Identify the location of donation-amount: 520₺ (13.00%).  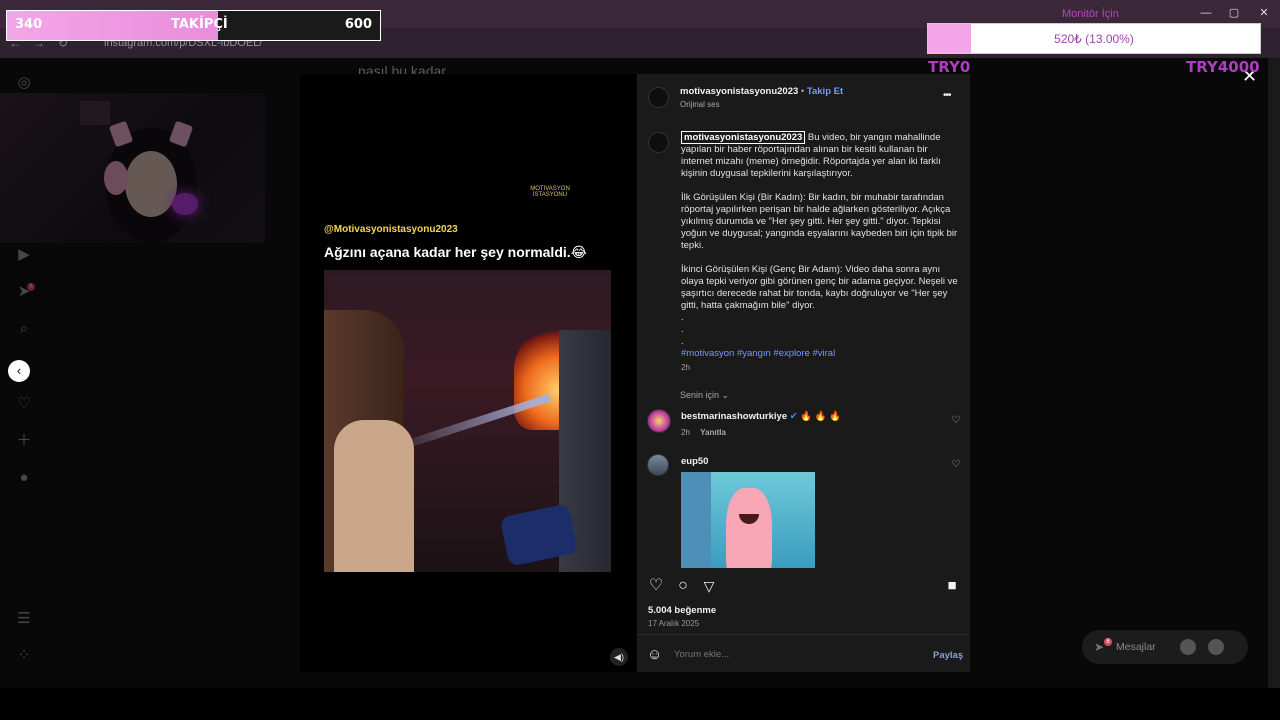
(1094, 39).